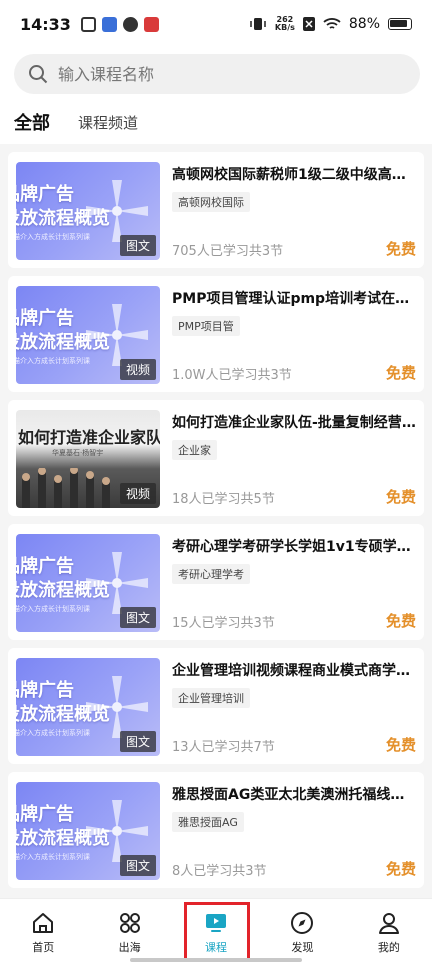 The image size is (432, 964). What do you see at coordinates (223, 499) in the screenshot?
I see `learner-count: 18人已学习共5节` at bounding box center [223, 499].